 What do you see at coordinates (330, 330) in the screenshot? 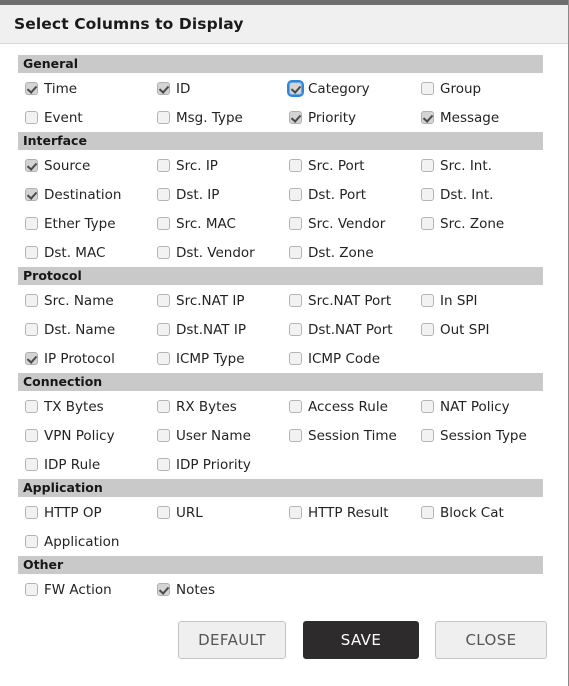
I see `checkbox-item-dst-nat-port: Dst.NAT Port` at bounding box center [330, 330].